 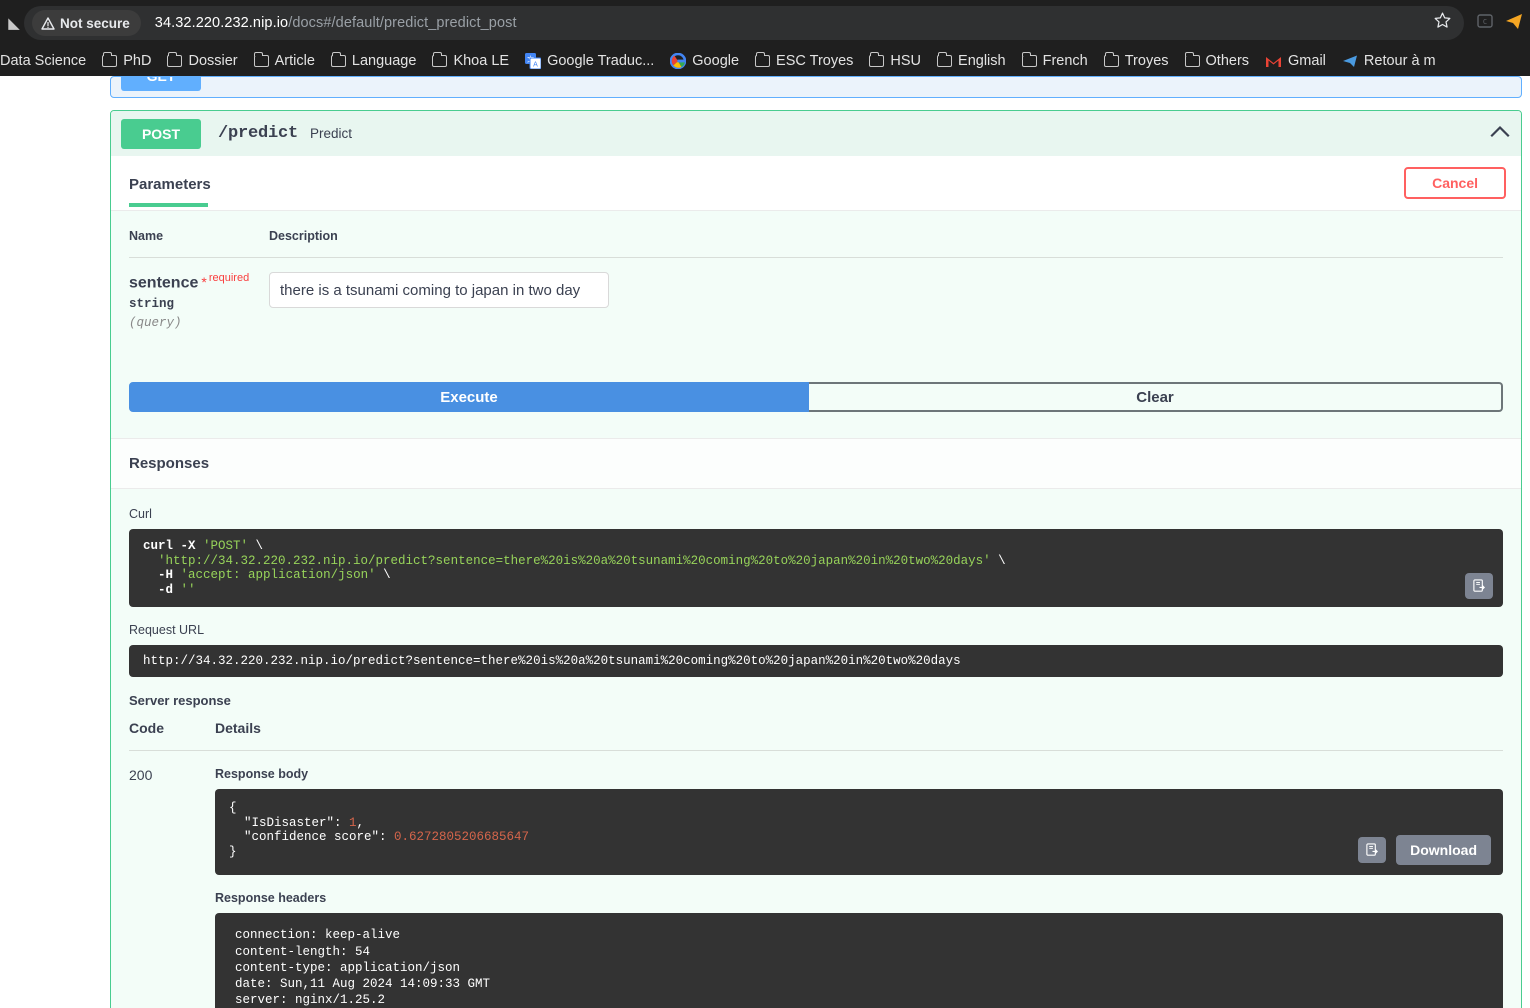 What do you see at coordinates (141, 775) in the screenshot?
I see `status-code: 200` at bounding box center [141, 775].